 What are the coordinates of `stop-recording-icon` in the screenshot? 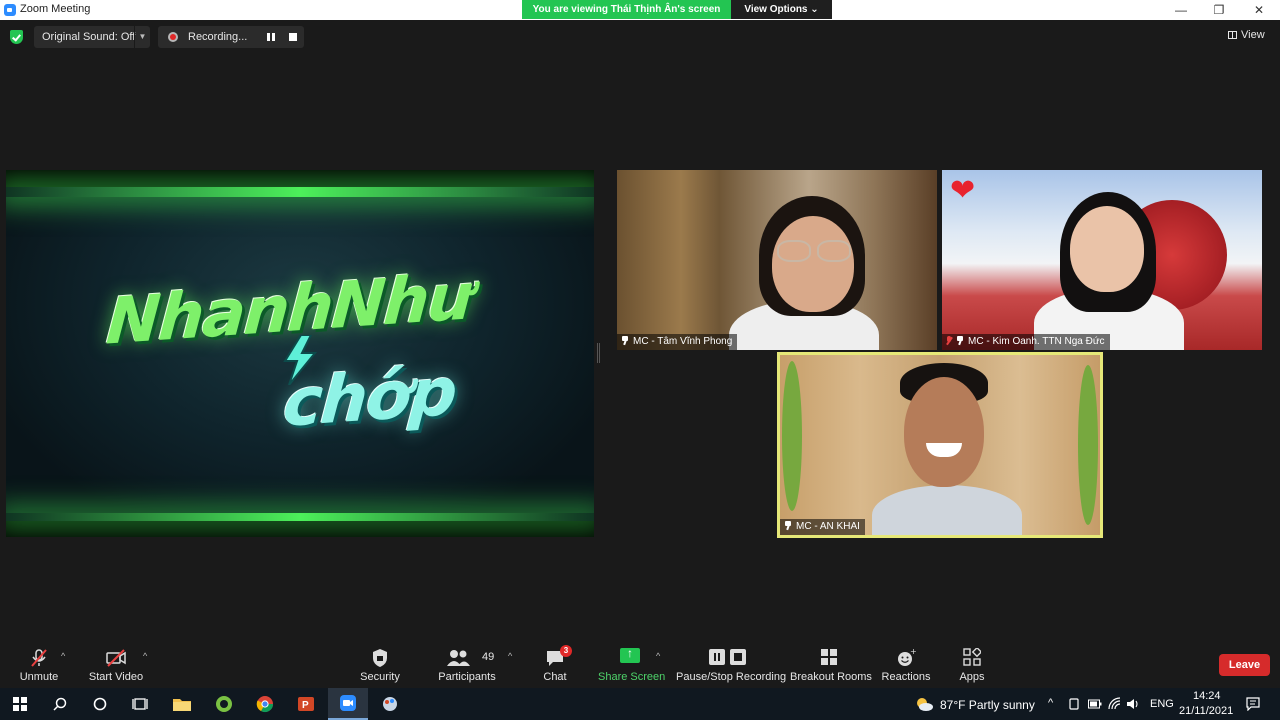 It's located at (293, 37).